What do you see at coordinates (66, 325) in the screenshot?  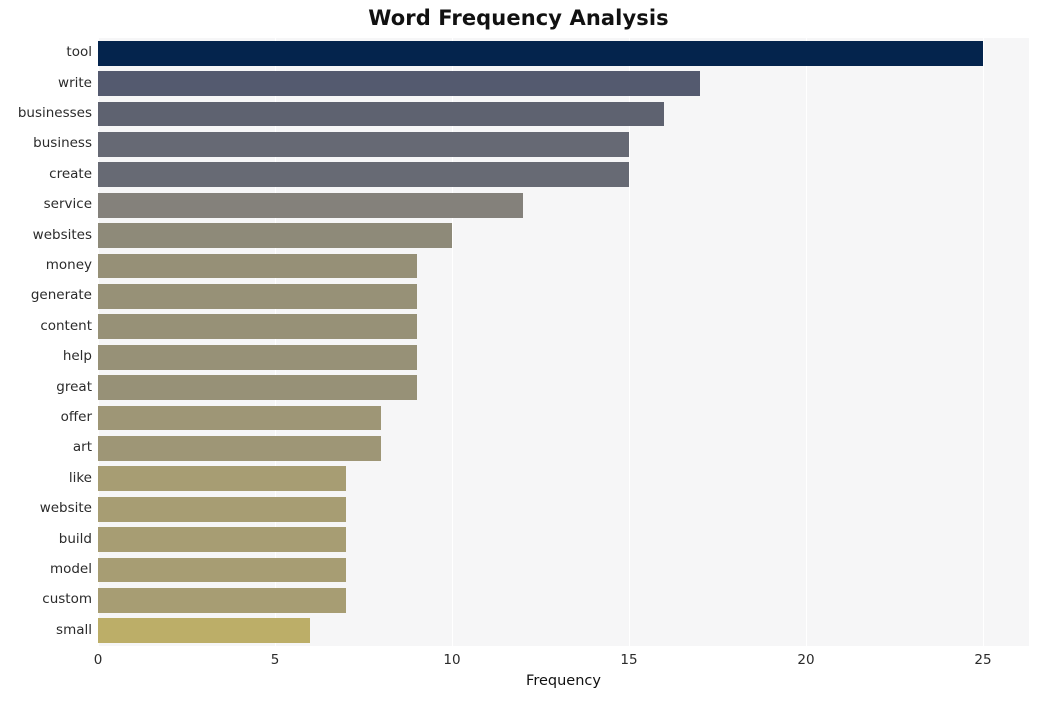 I see `y-tick-label-content: content` at bounding box center [66, 325].